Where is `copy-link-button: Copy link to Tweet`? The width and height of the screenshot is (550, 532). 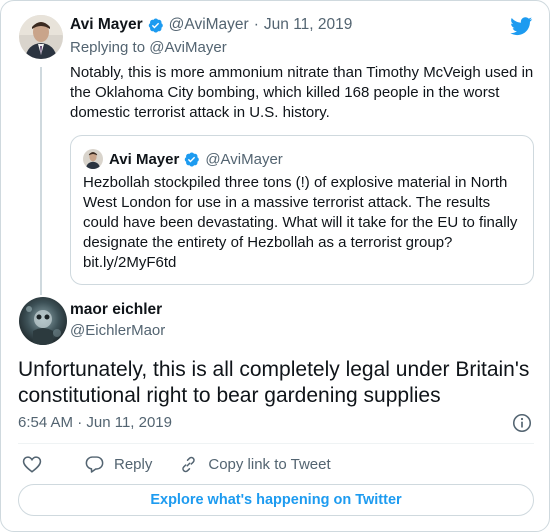
copy-link-button: Copy link to Tweet is located at coordinates (254, 464).